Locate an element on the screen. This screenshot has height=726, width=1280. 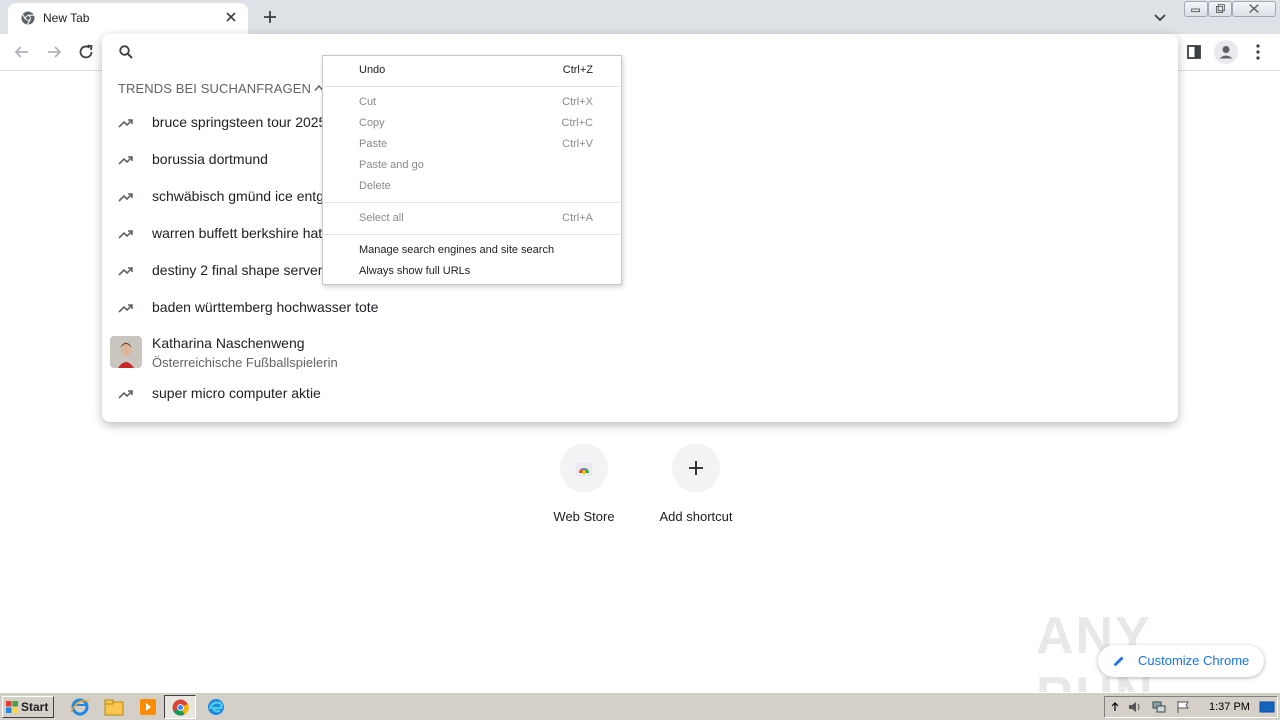
taskbar: Start 1:37 PM is located at coordinates (640, 706).